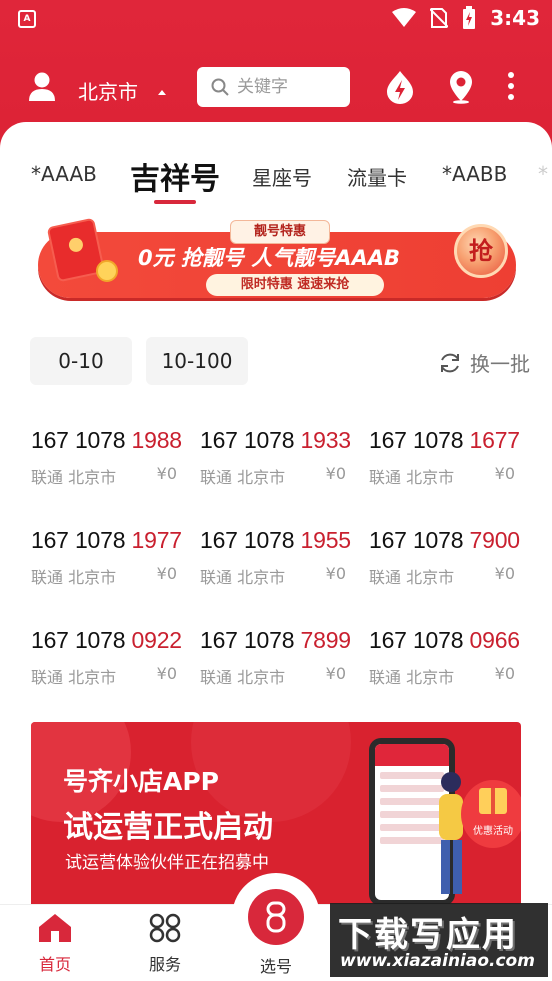 The width and height of the screenshot is (552, 981). I want to click on number-item: 167 1078 7899 联通 北京市 ¥0, so click(280, 657).